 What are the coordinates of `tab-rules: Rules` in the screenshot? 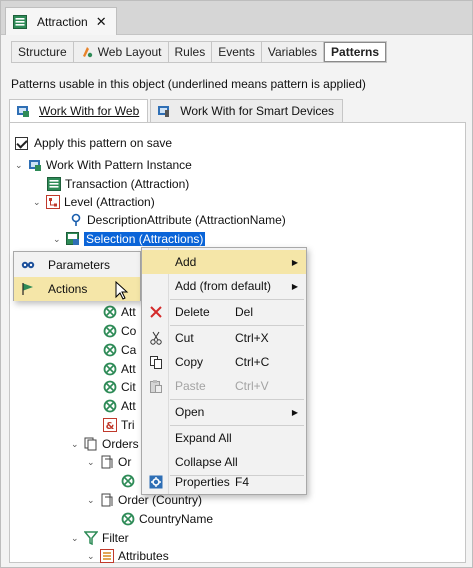 It's located at (191, 52).